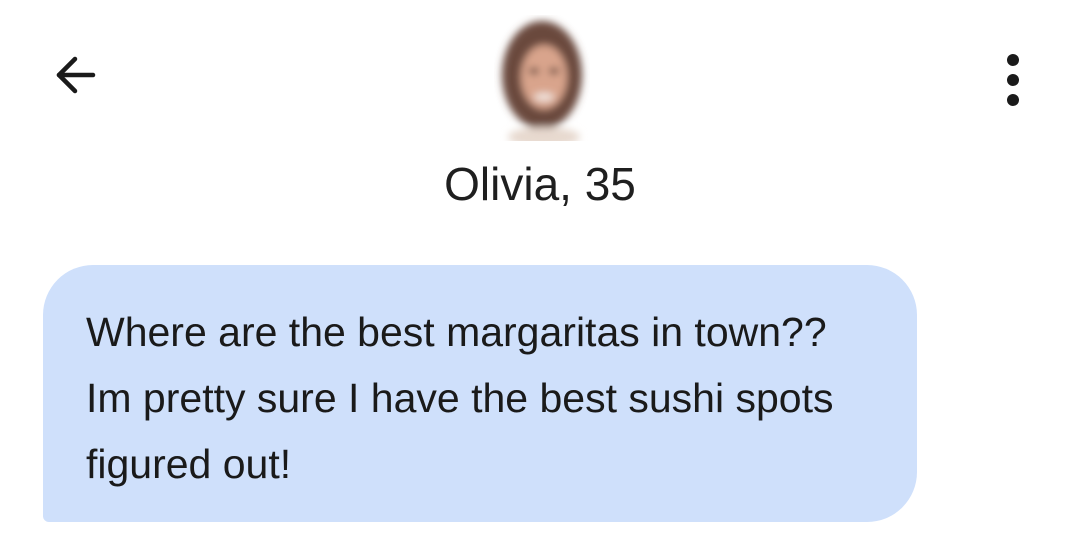 The image size is (1080, 548). I want to click on avatar, so click(542, 81).